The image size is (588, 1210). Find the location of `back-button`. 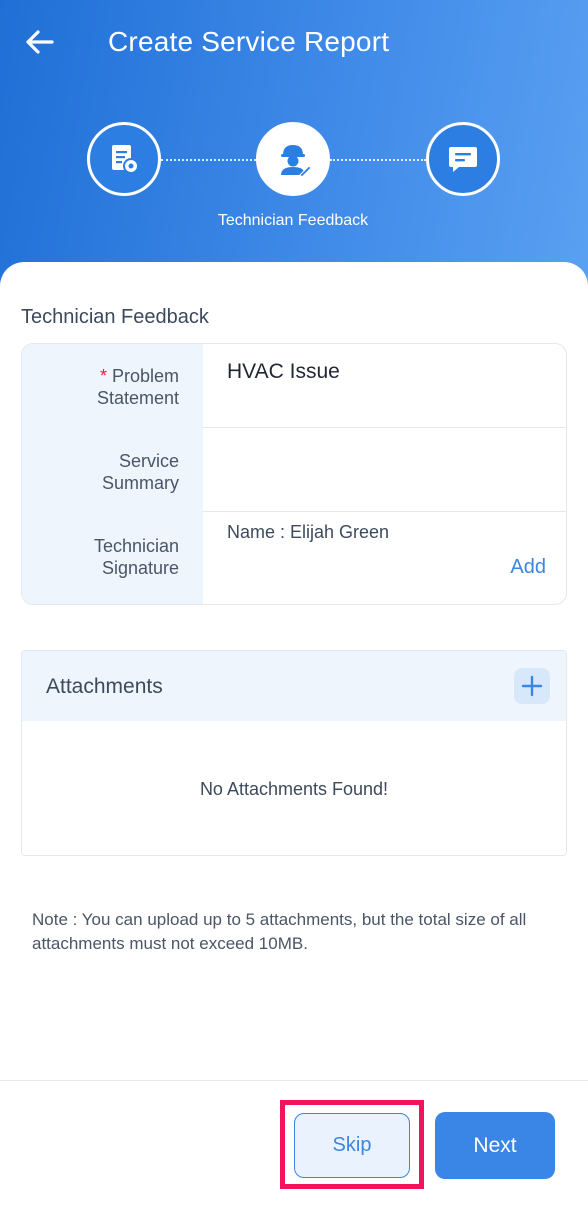

back-button is located at coordinates (40, 42).